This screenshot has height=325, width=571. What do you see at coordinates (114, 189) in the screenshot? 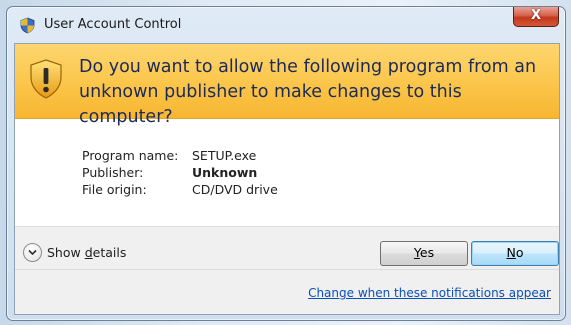
I see `file-origin-label: File origin:` at bounding box center [114, 189].